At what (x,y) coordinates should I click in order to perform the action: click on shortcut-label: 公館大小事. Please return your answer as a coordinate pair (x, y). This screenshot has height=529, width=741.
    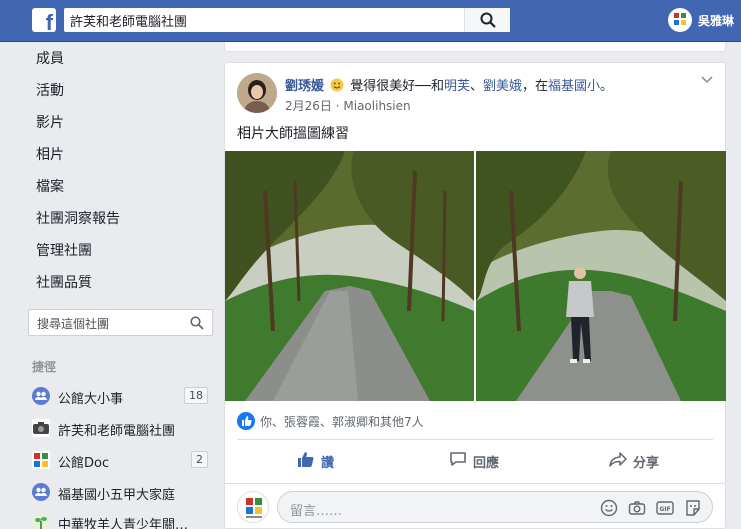
    Looking at the image, I should click on (91, 399).